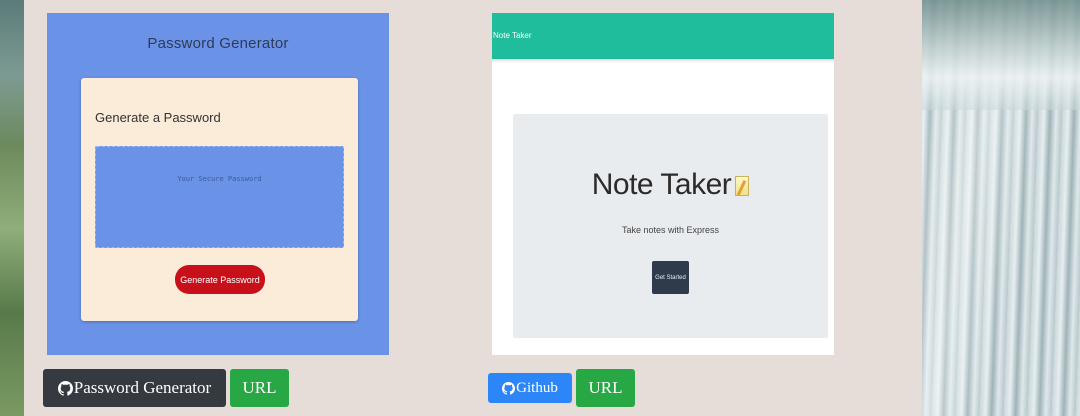 The height and width of the screenshot is (416, 1080). I want to click on background-waterfall-top, so click(1001, 55).